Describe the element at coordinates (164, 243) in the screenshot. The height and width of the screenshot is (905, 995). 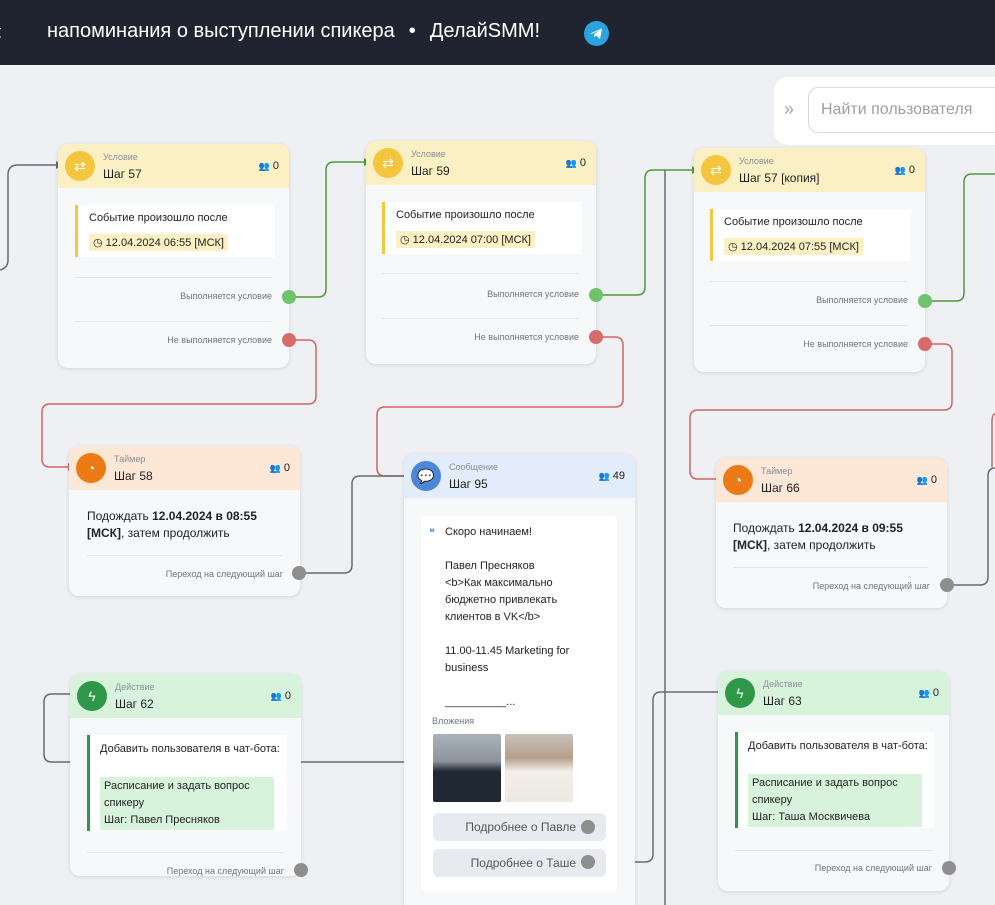
I see `event-date-value: 12.04.2024 06:55 [МСК]` at that location.